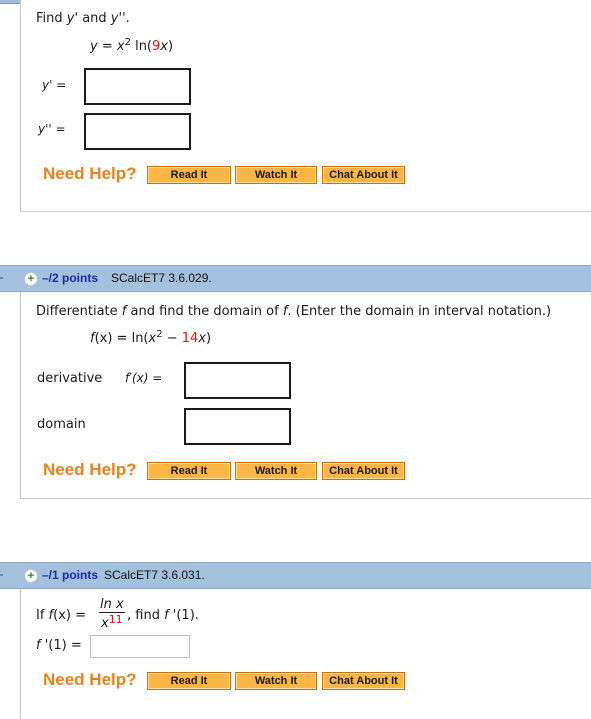 Image resolution: width=591 pixels, height=719 pixels. I want to click on domain-input, so click(237, 426).